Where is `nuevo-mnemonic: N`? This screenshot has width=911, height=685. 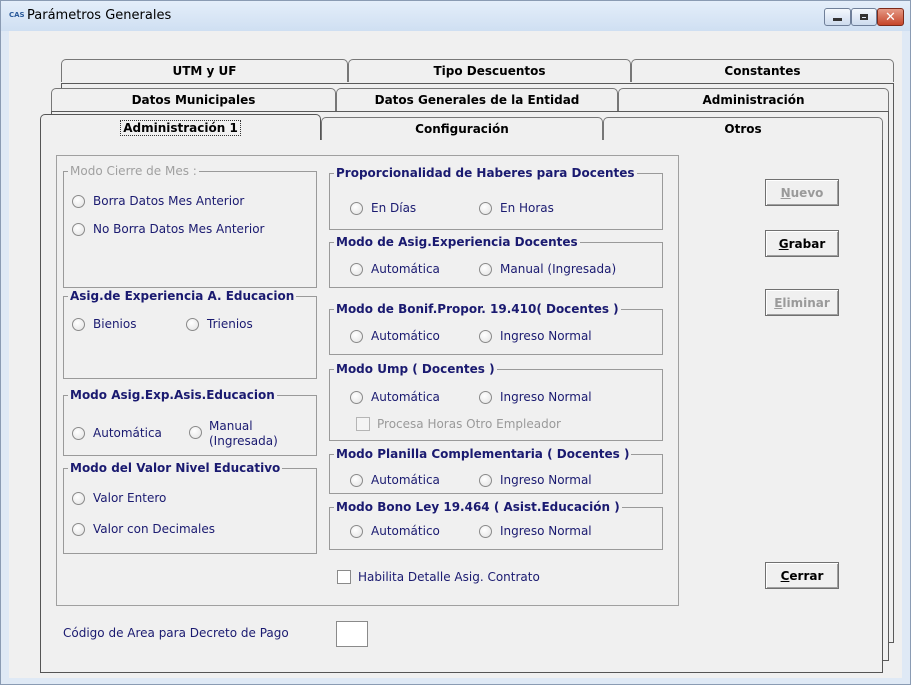
nuevo-mnemonic: N is located at coordinates (785, 192).